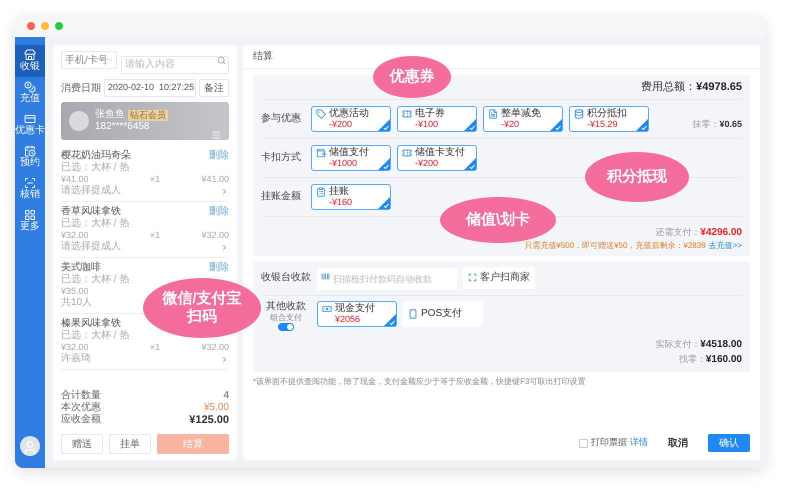 The width and height of the screenshot is (800, 490). I want to click on row-label: 收银台收款, so click(286, 277).